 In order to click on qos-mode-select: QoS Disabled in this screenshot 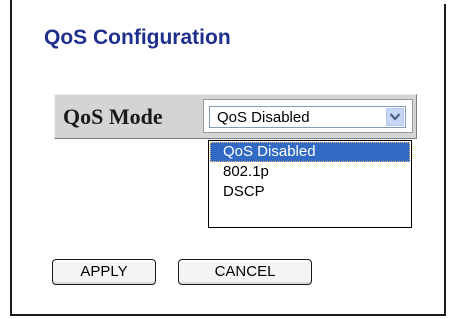, I will do `click(307, 117)`.